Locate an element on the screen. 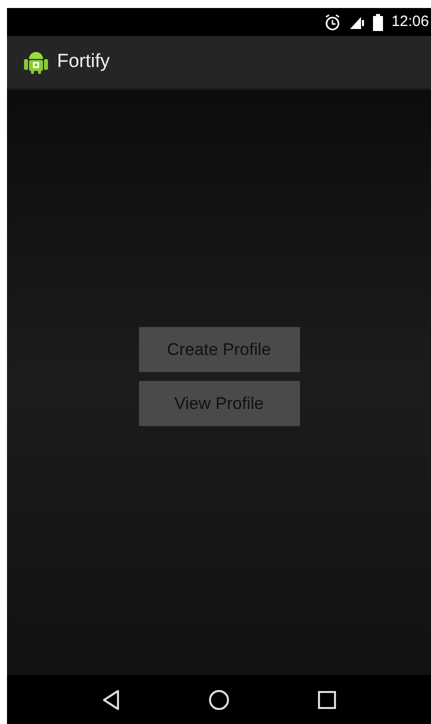  profile-button: Create Profile is located at coordinates (219, 349).